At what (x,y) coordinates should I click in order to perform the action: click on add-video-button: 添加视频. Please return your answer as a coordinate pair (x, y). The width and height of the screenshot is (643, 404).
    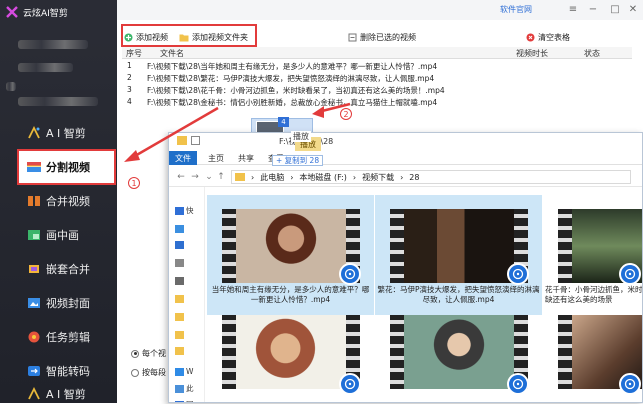
    Looking at the image, I should click on (145, 37).